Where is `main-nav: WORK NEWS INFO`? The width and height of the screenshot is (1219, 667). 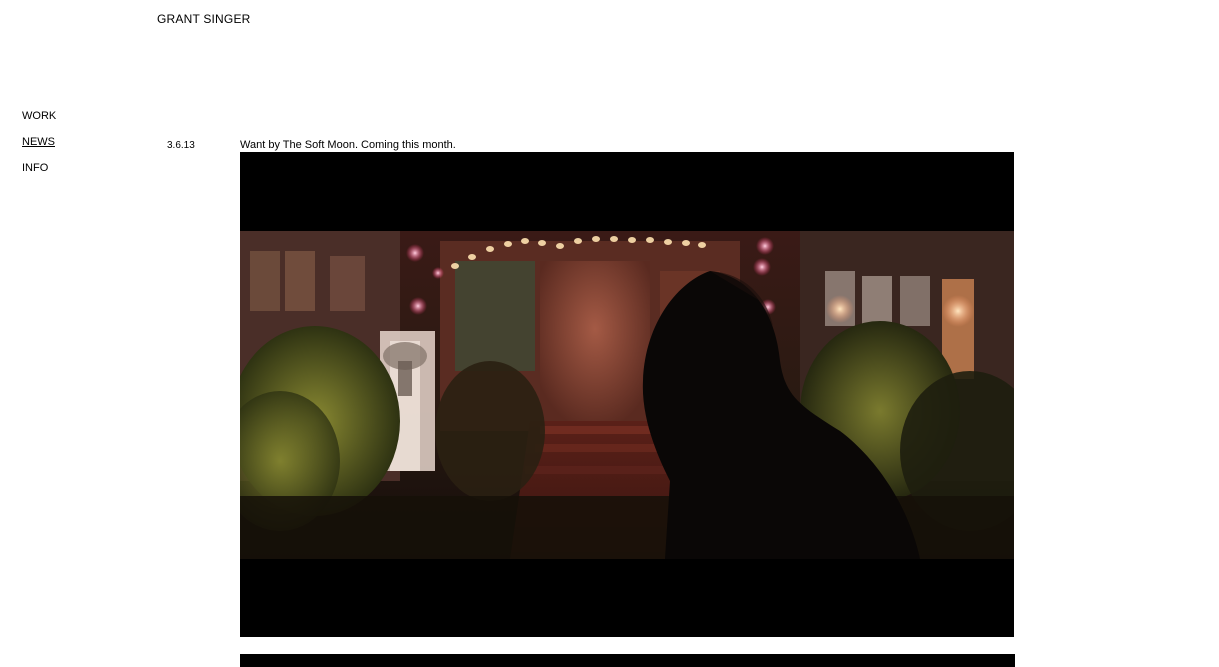 main-nav: WORK NEWS INFO is located at coordinates (39, 149).